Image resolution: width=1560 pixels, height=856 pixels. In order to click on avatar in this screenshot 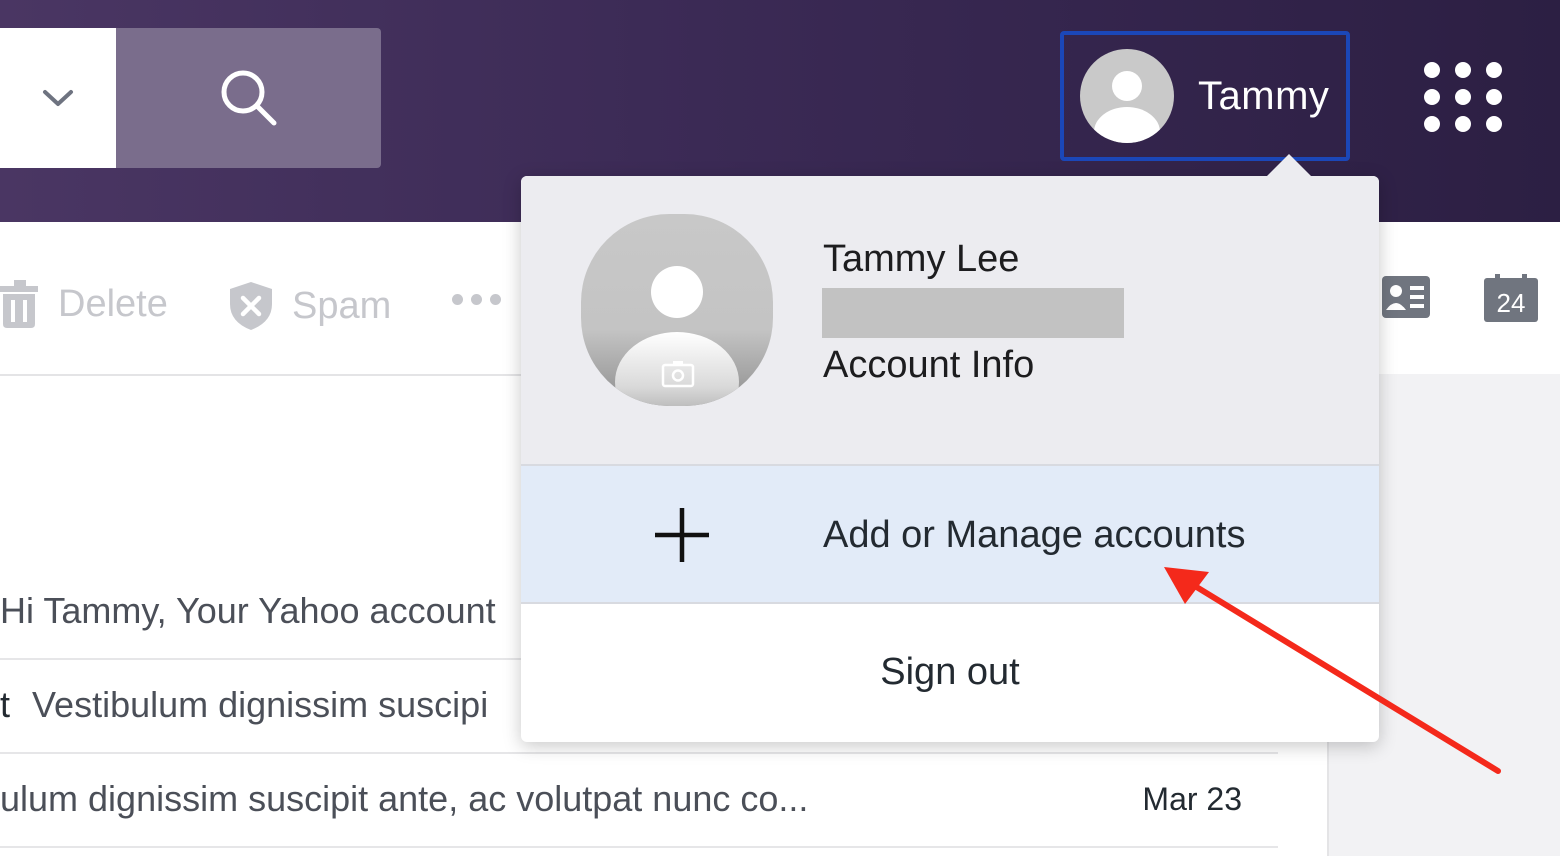, I will do `click(1127, 96)`.